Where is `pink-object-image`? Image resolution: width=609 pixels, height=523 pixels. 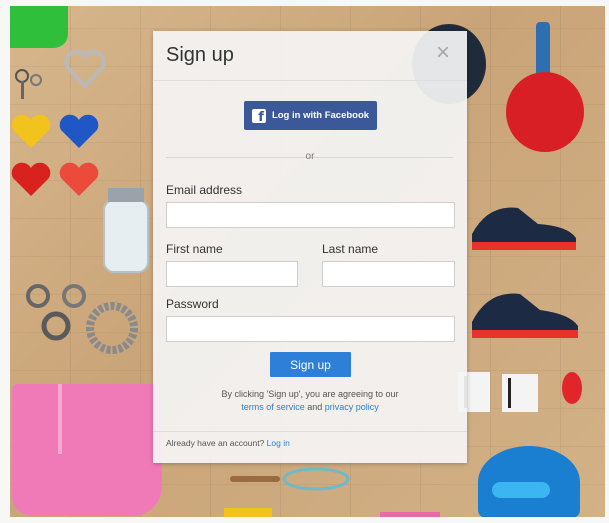
pink-object-image is located at coordinates (410, 517).